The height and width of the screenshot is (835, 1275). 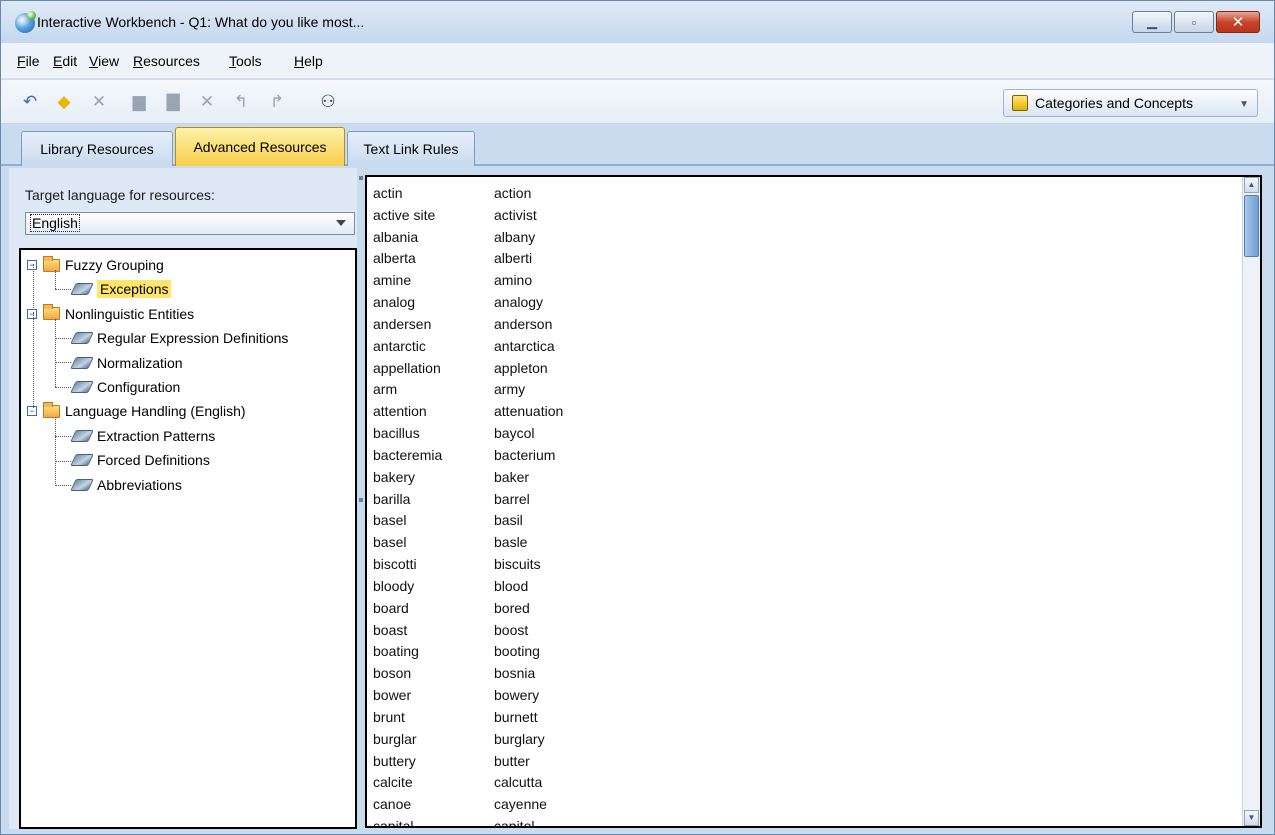 What do you see at coordinates (179, 338) in the screenshot?
I see `tree-item: Regular Expression Definitions` at bounding box center [179, 338].